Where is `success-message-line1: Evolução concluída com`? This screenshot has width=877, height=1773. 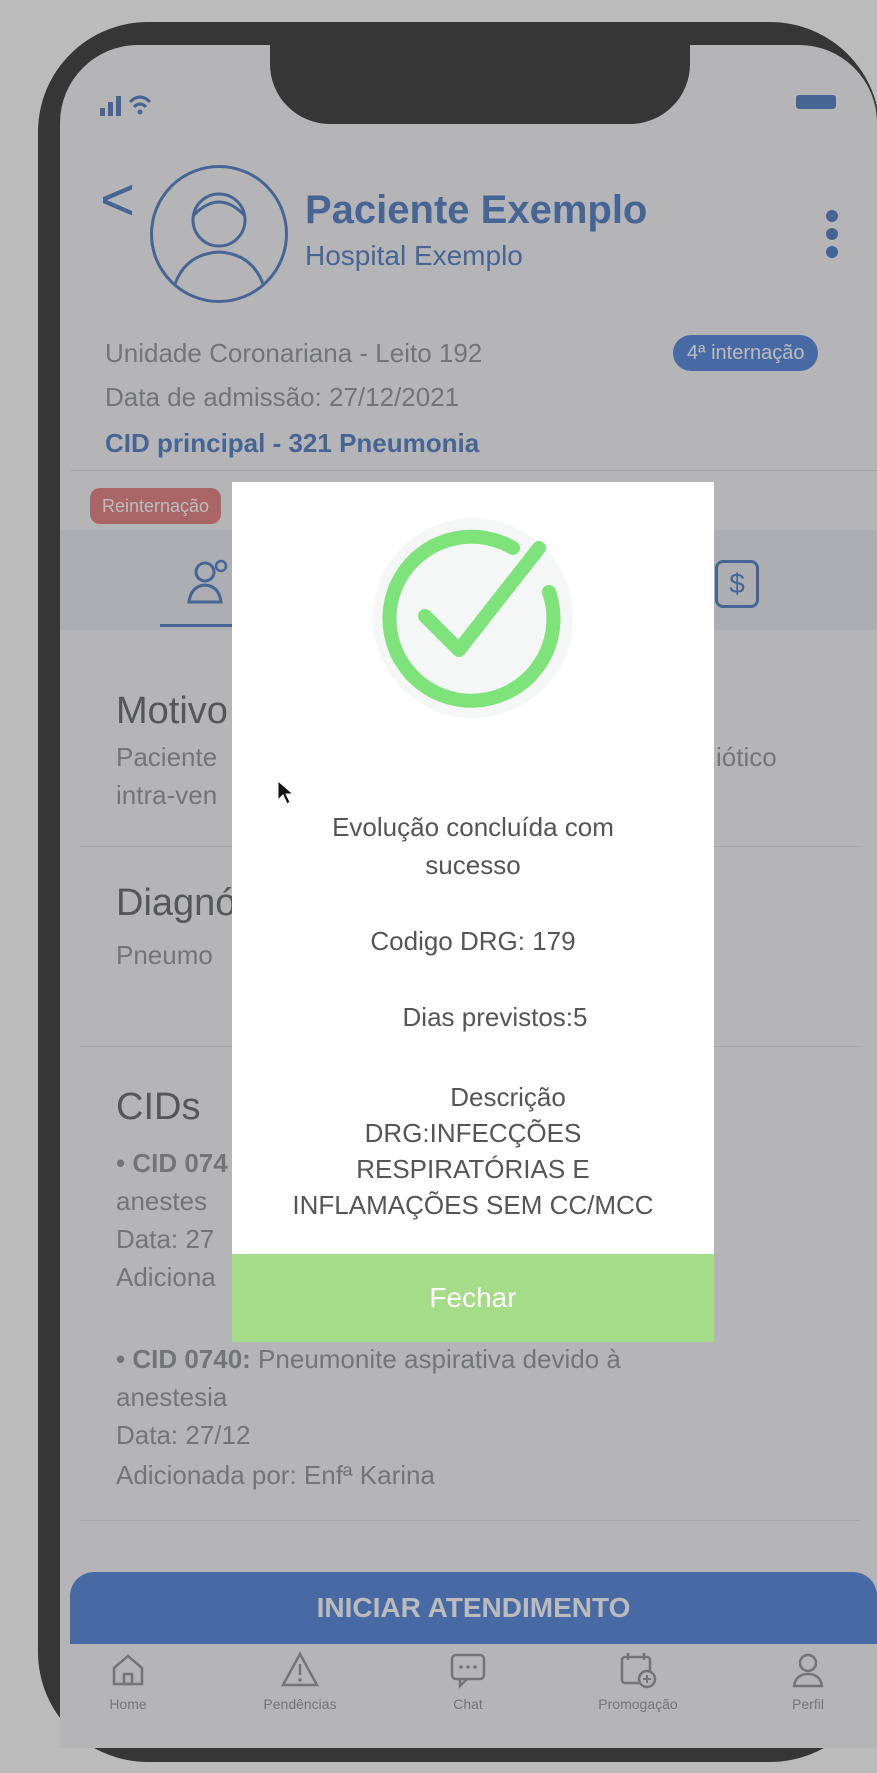
success-message-line1: Evolução concluída com is located at coordinates (473, 827).